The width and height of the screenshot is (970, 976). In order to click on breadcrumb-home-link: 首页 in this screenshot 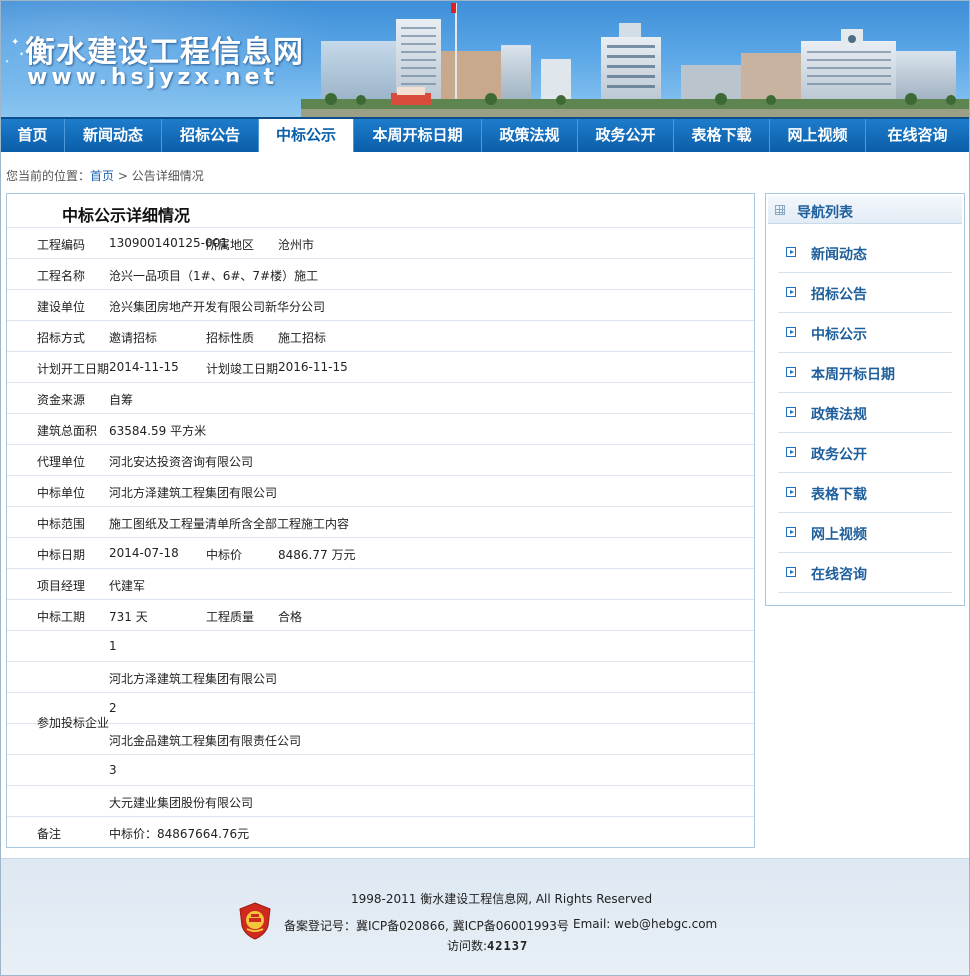, I will do `click(102, 176)`.